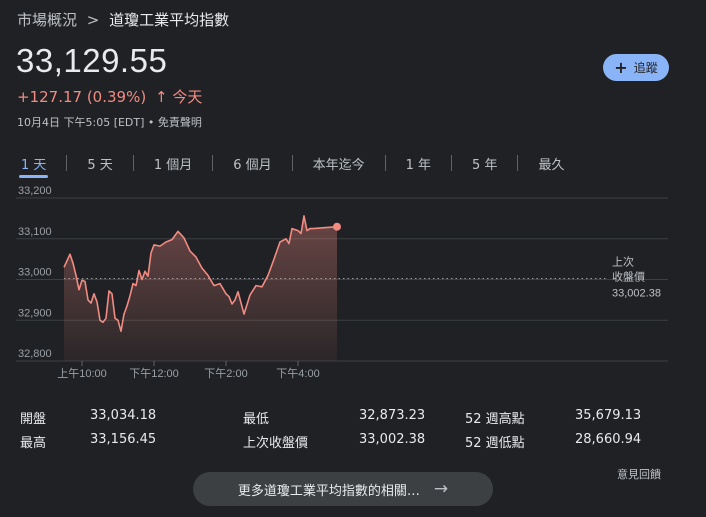  What do you see at coordinates (225, 373) in the screenshot?
I see `x-tick-label: 下午2:00` at bounding box center [225, 373].